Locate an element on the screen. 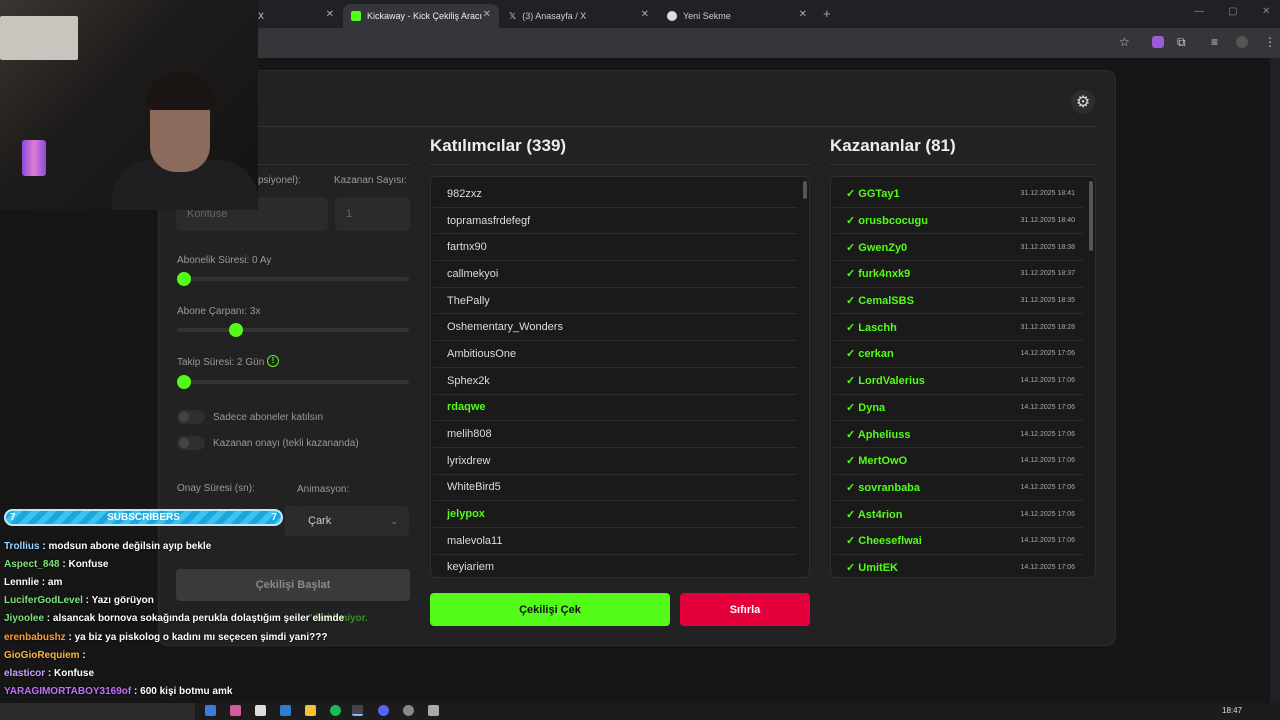 The image size is (1280, 720). window-close-icon: ✕ is located at coordinates (1266, 11).